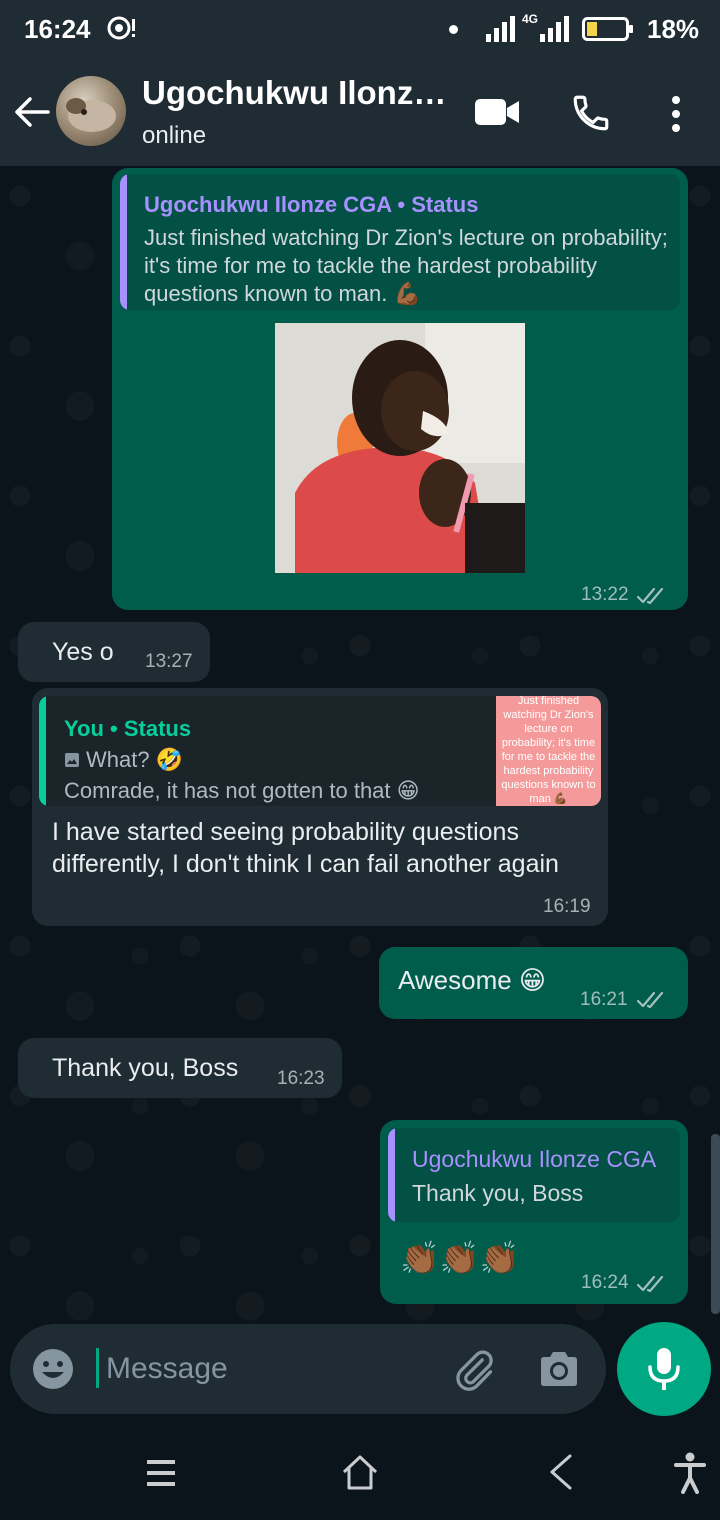 The height and width of the screenshot is (1520, 720). What do you see at coordinates (301, 1078) in the screenshot?
I see `message-time: 16:23` at bounding box center [301, 1078].